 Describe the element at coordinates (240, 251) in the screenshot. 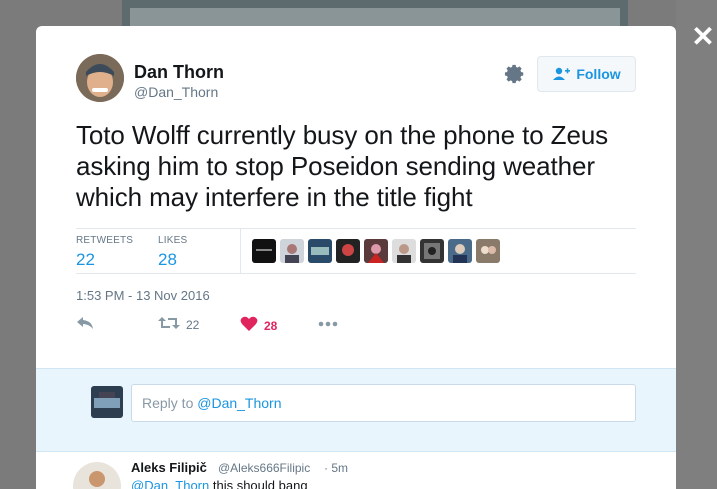

I see `stats-divider` at that location.